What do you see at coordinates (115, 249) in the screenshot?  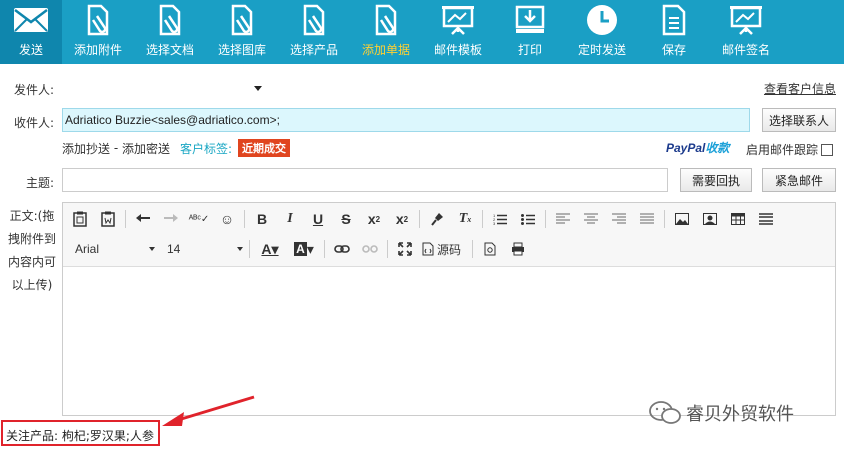 I see `font-family-select: Arial` at bounding box center [115, 249].